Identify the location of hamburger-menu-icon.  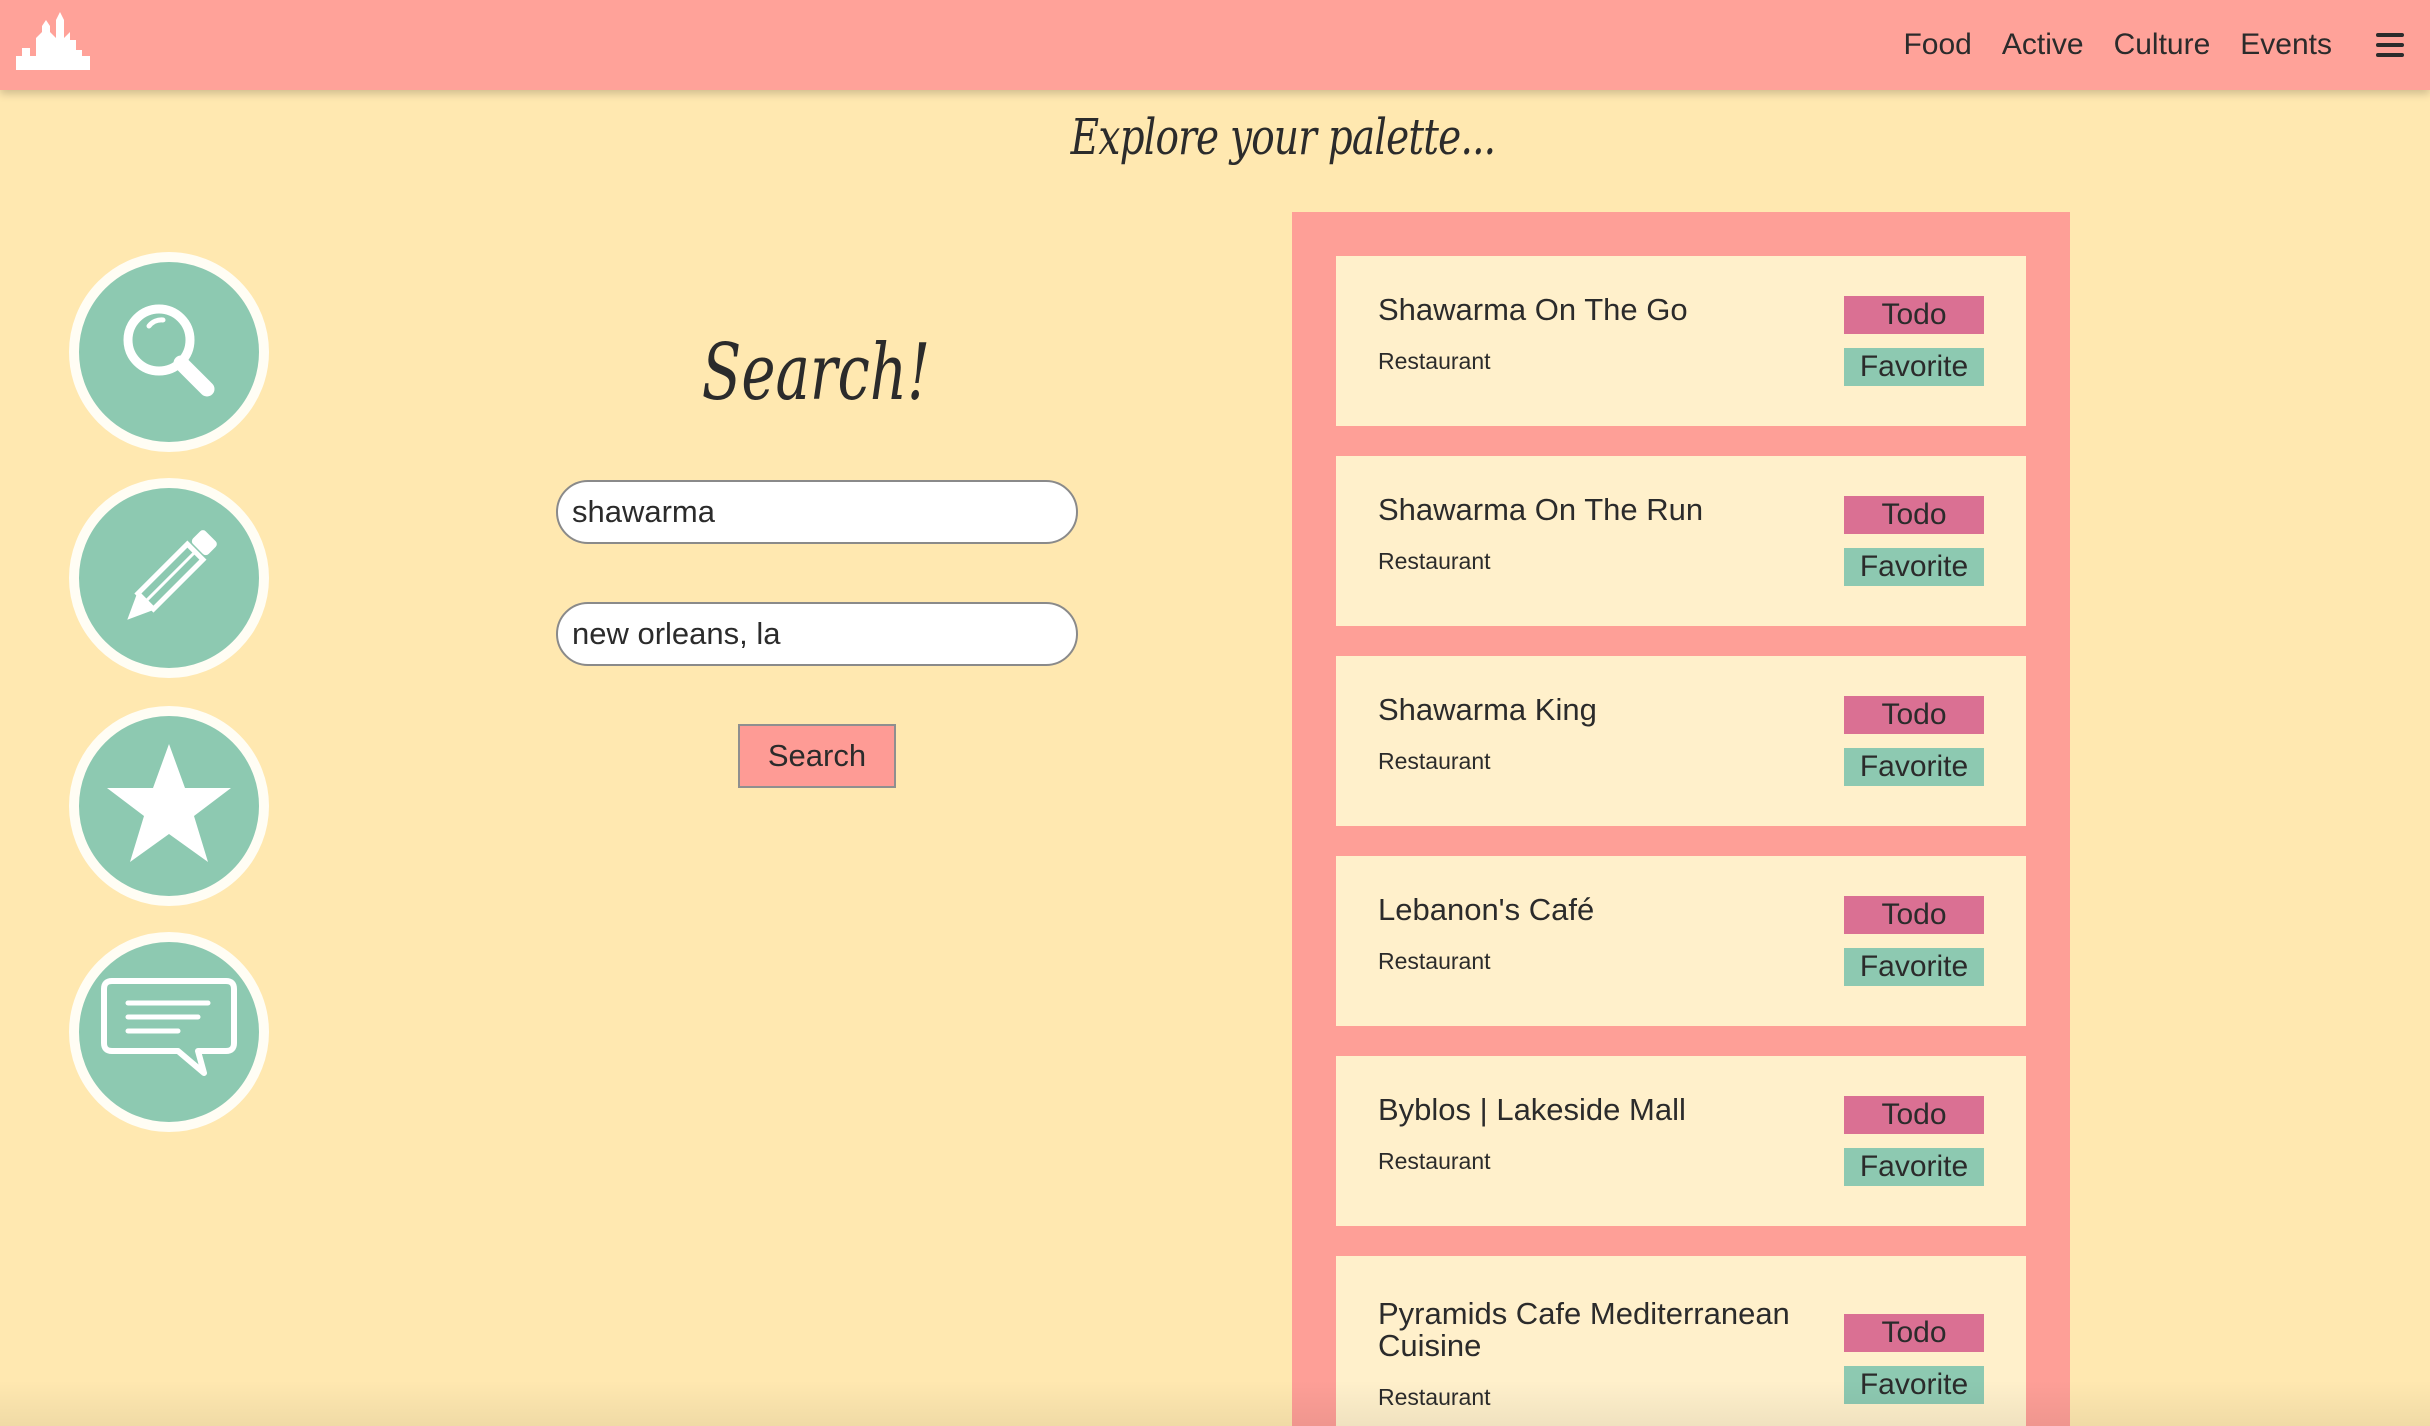
(2390, 45).